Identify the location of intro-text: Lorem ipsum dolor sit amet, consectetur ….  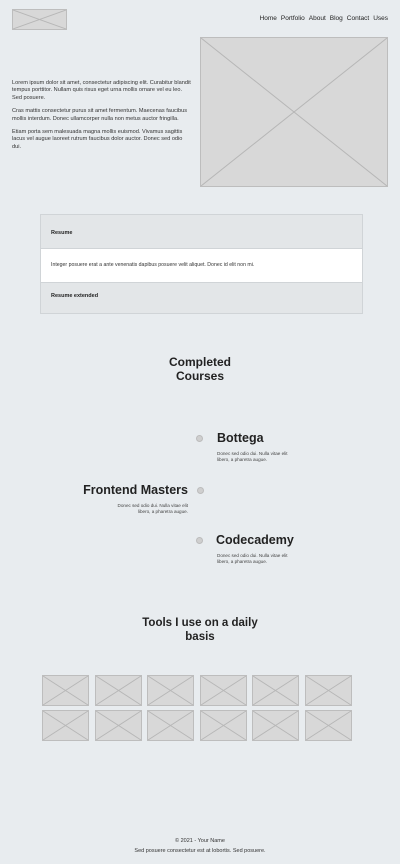
(102, 118).